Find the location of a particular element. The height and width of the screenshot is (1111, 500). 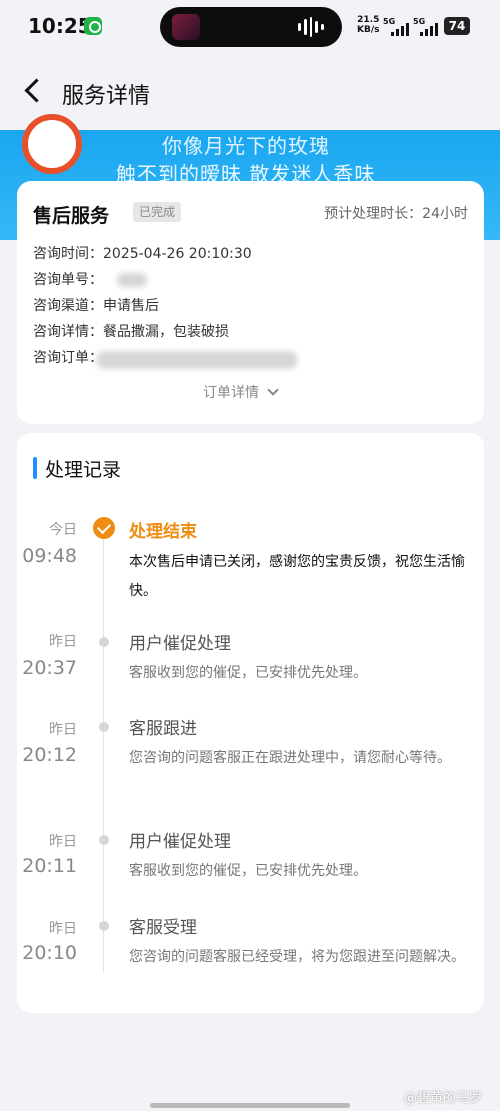

home-indicator is located at coordinates (250, 1105).